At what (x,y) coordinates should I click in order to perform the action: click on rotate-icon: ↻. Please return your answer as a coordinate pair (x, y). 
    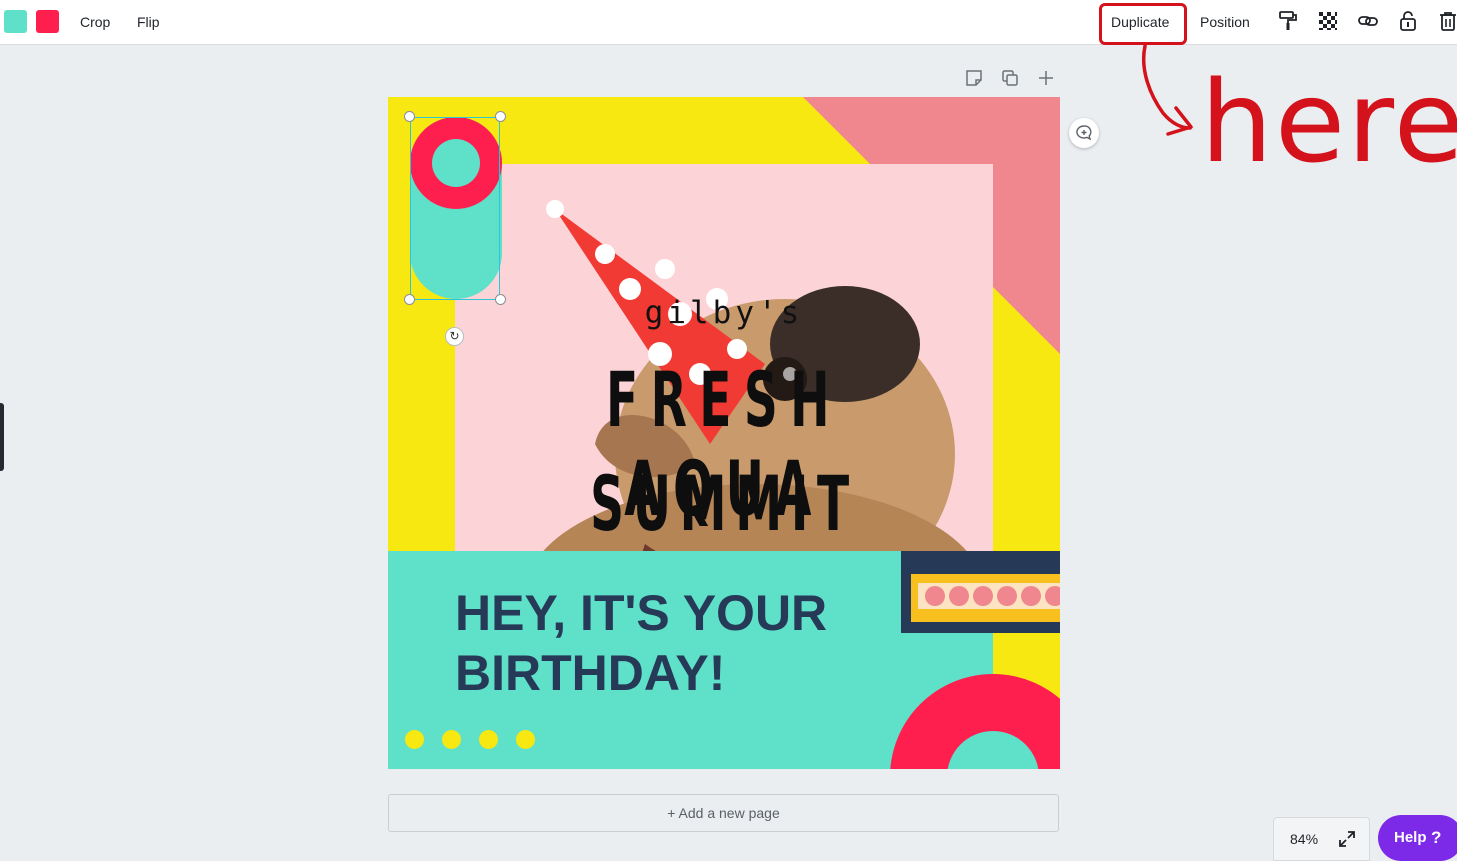
    Looking at the image, I should click on (454, 336).